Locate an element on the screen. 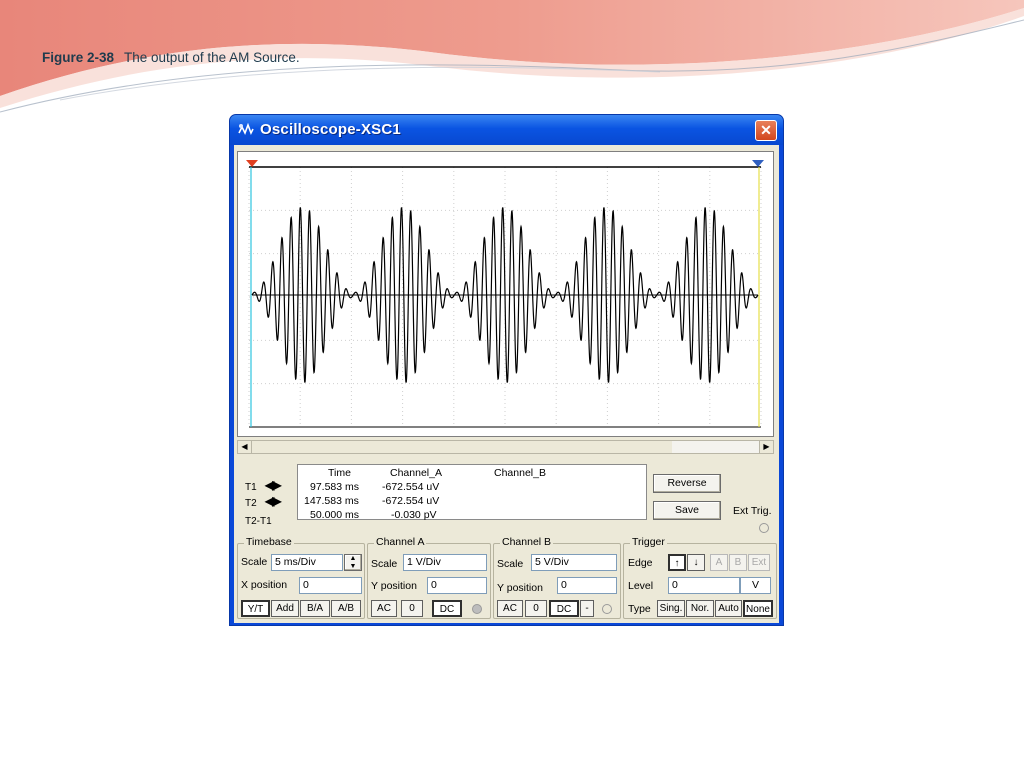 This screenshot has width=1024, height=768. time-header: Time is located at coordinates (339, 473).